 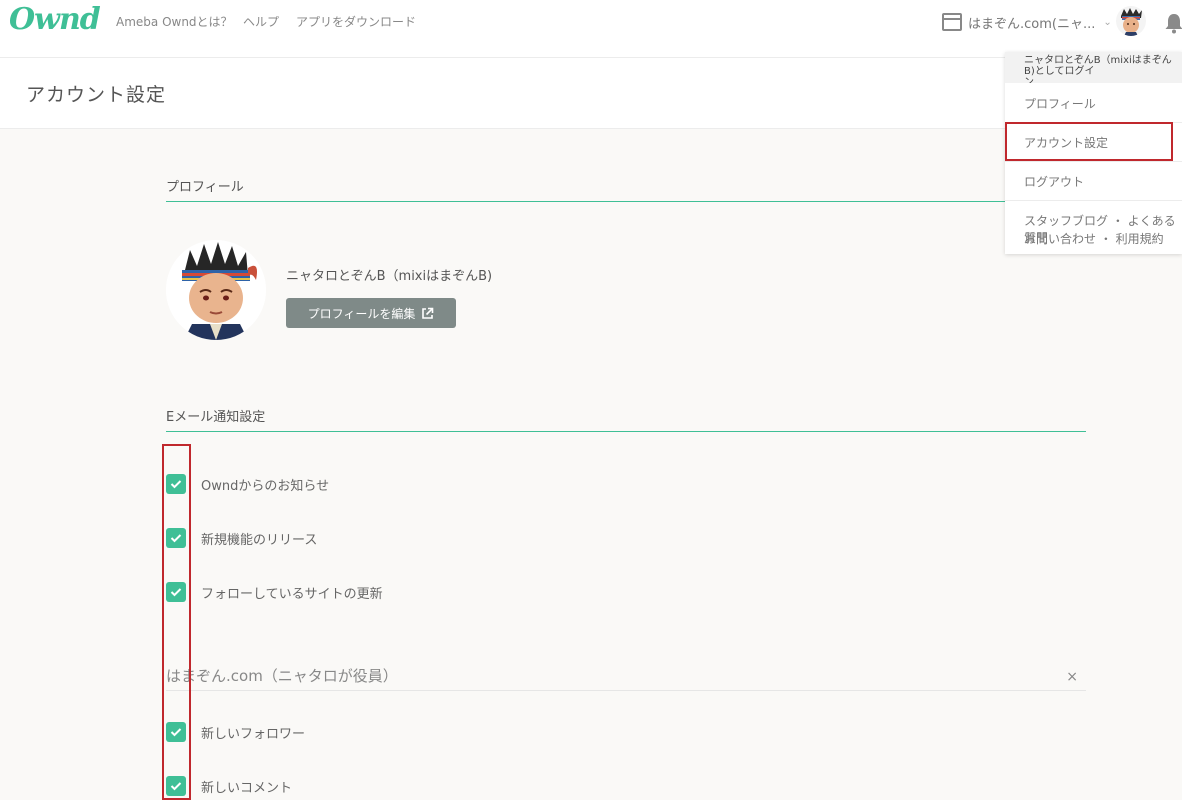 I want to click on dropdown-item-logout: ログアウト, so click(x=1054, y=181).